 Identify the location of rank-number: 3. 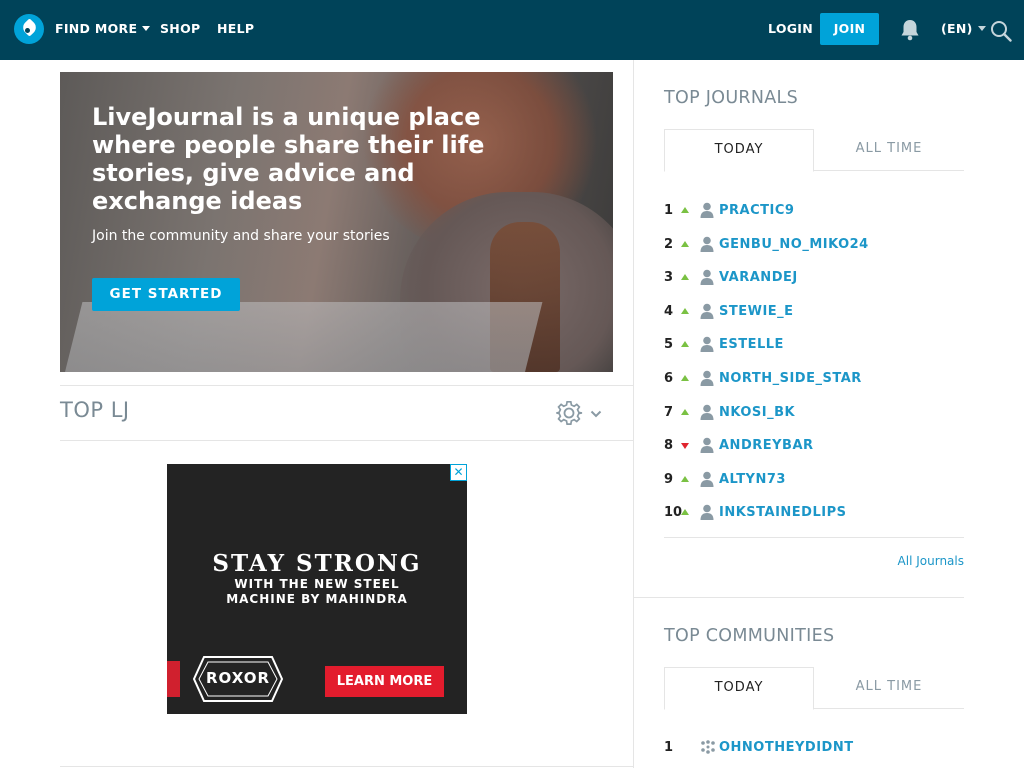
(669, 277).